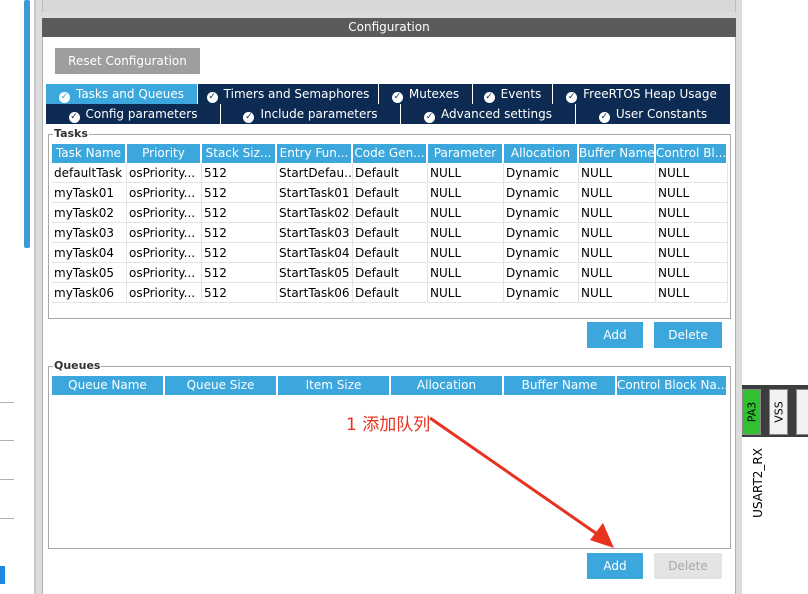 Image resolution: width=808 pixels, height=594 pixels. Describe the element at coordinates (642, 94) in the screenshot. I see `tab-freertos-heap-usage: ✓ FreeRTOS Heap Usage` at that location.